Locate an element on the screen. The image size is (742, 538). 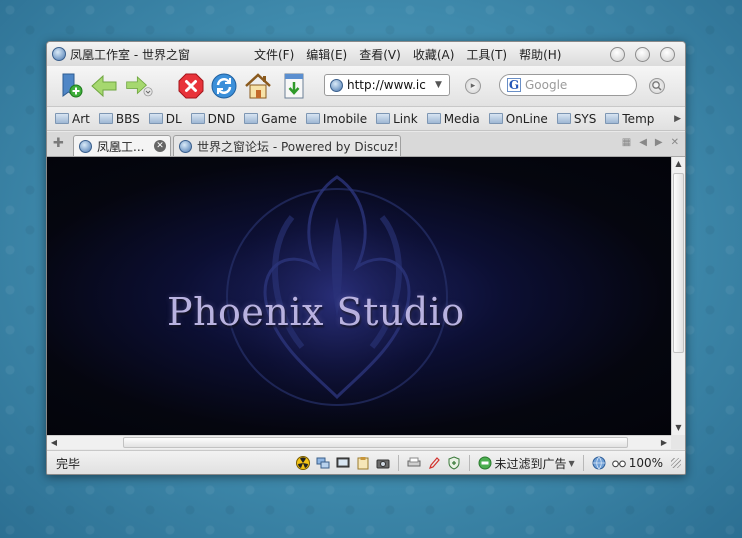
bookmark-folder: DL is located at coordinates (165, 118).